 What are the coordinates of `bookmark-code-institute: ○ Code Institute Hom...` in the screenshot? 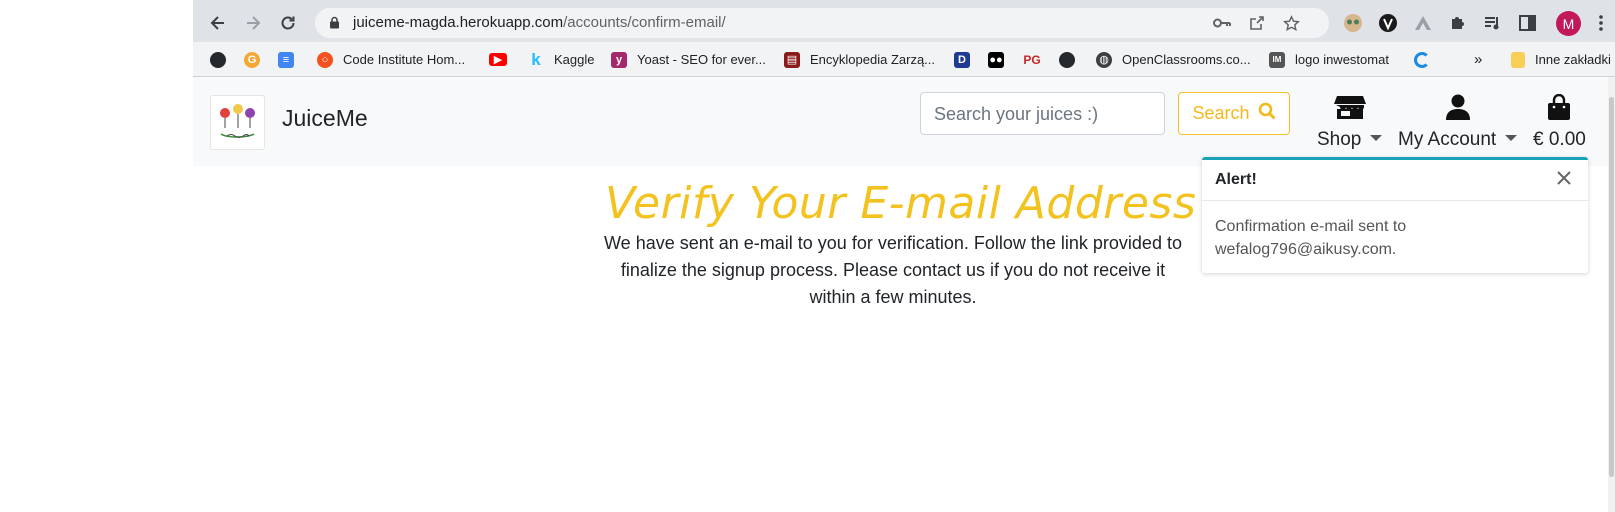 It's located at (391, 59).